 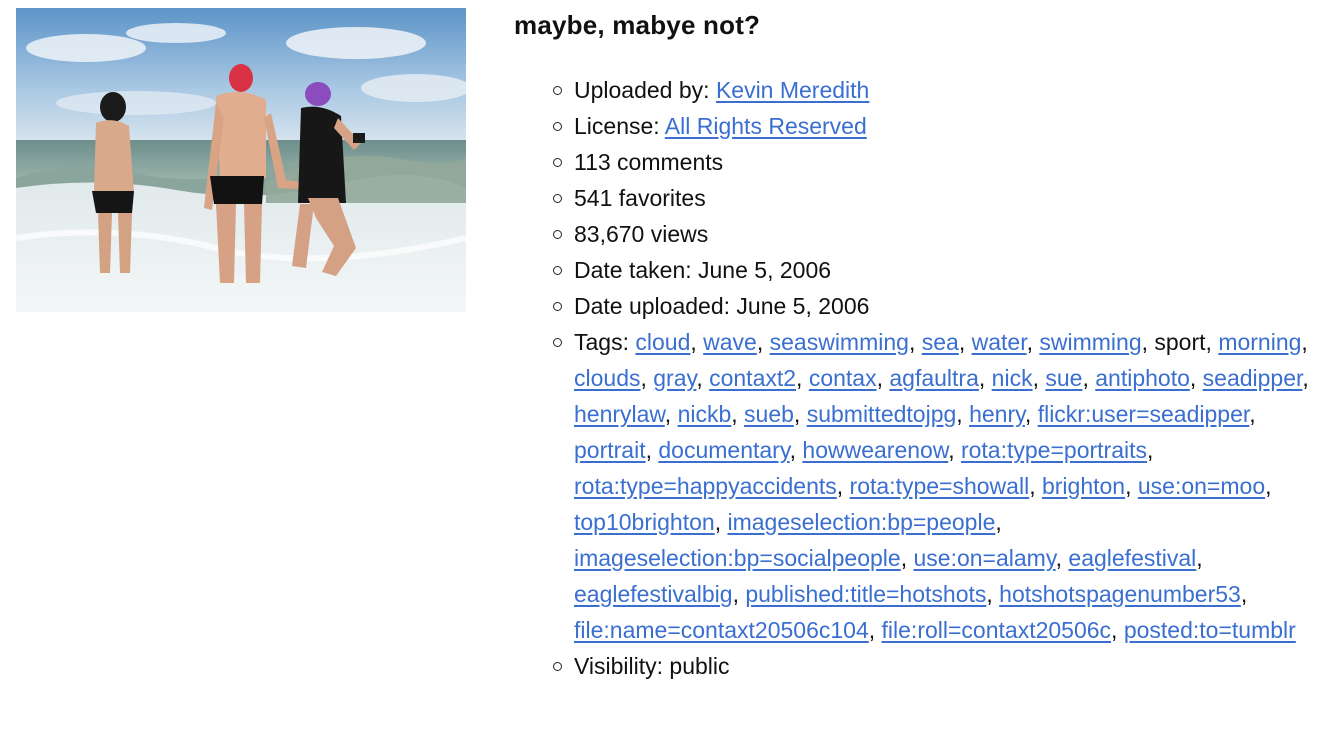 I want to click on tag: gray, so click(x=674, y=378).